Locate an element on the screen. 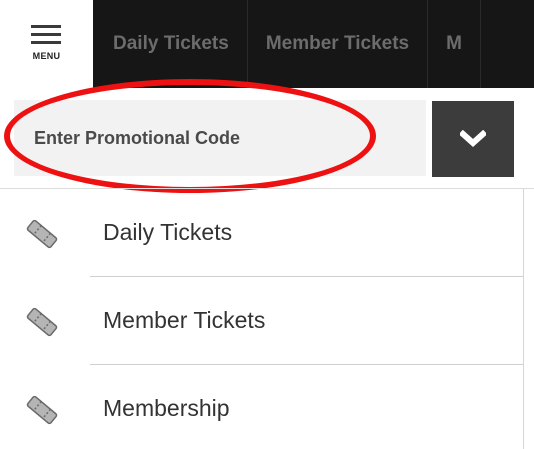 Image resolution: width=534 pixels, height=449 pixels. promo-expand-button is located at coordinates (473, 139).